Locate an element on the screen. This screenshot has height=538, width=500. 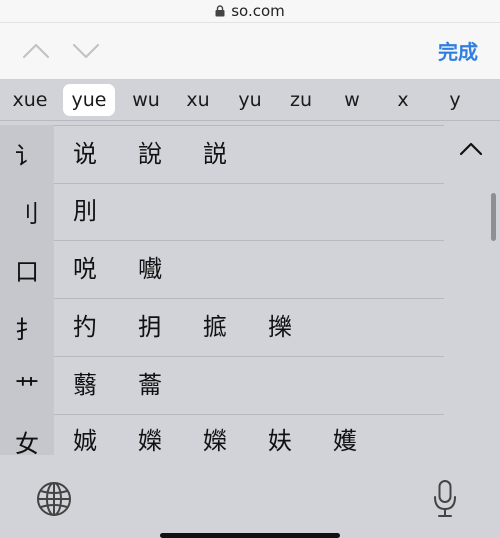
pinyin-candidate-bar: xue yue wu xu yu zu w x y is located at coordinates (250, 100).